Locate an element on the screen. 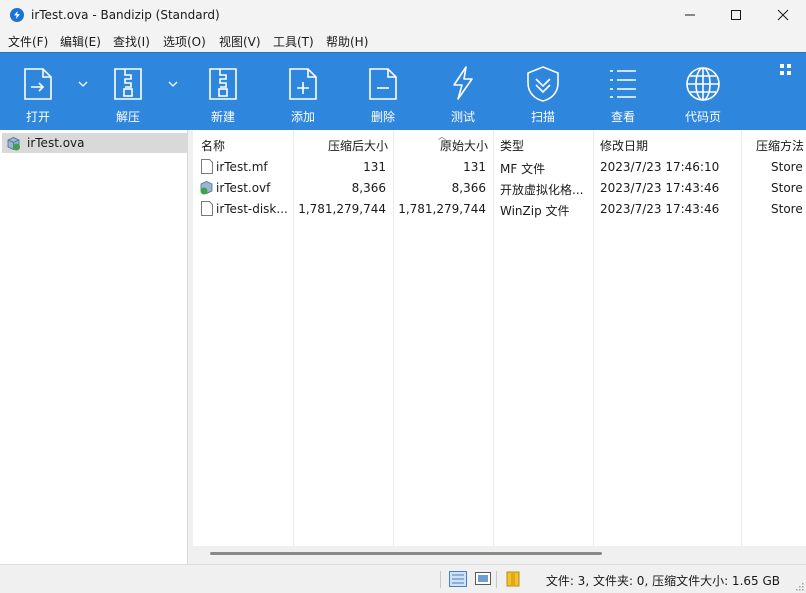 This screenshot has width=806, height=593. column-header-packed: 压缩后大小 is located at coordinates (358, 145).